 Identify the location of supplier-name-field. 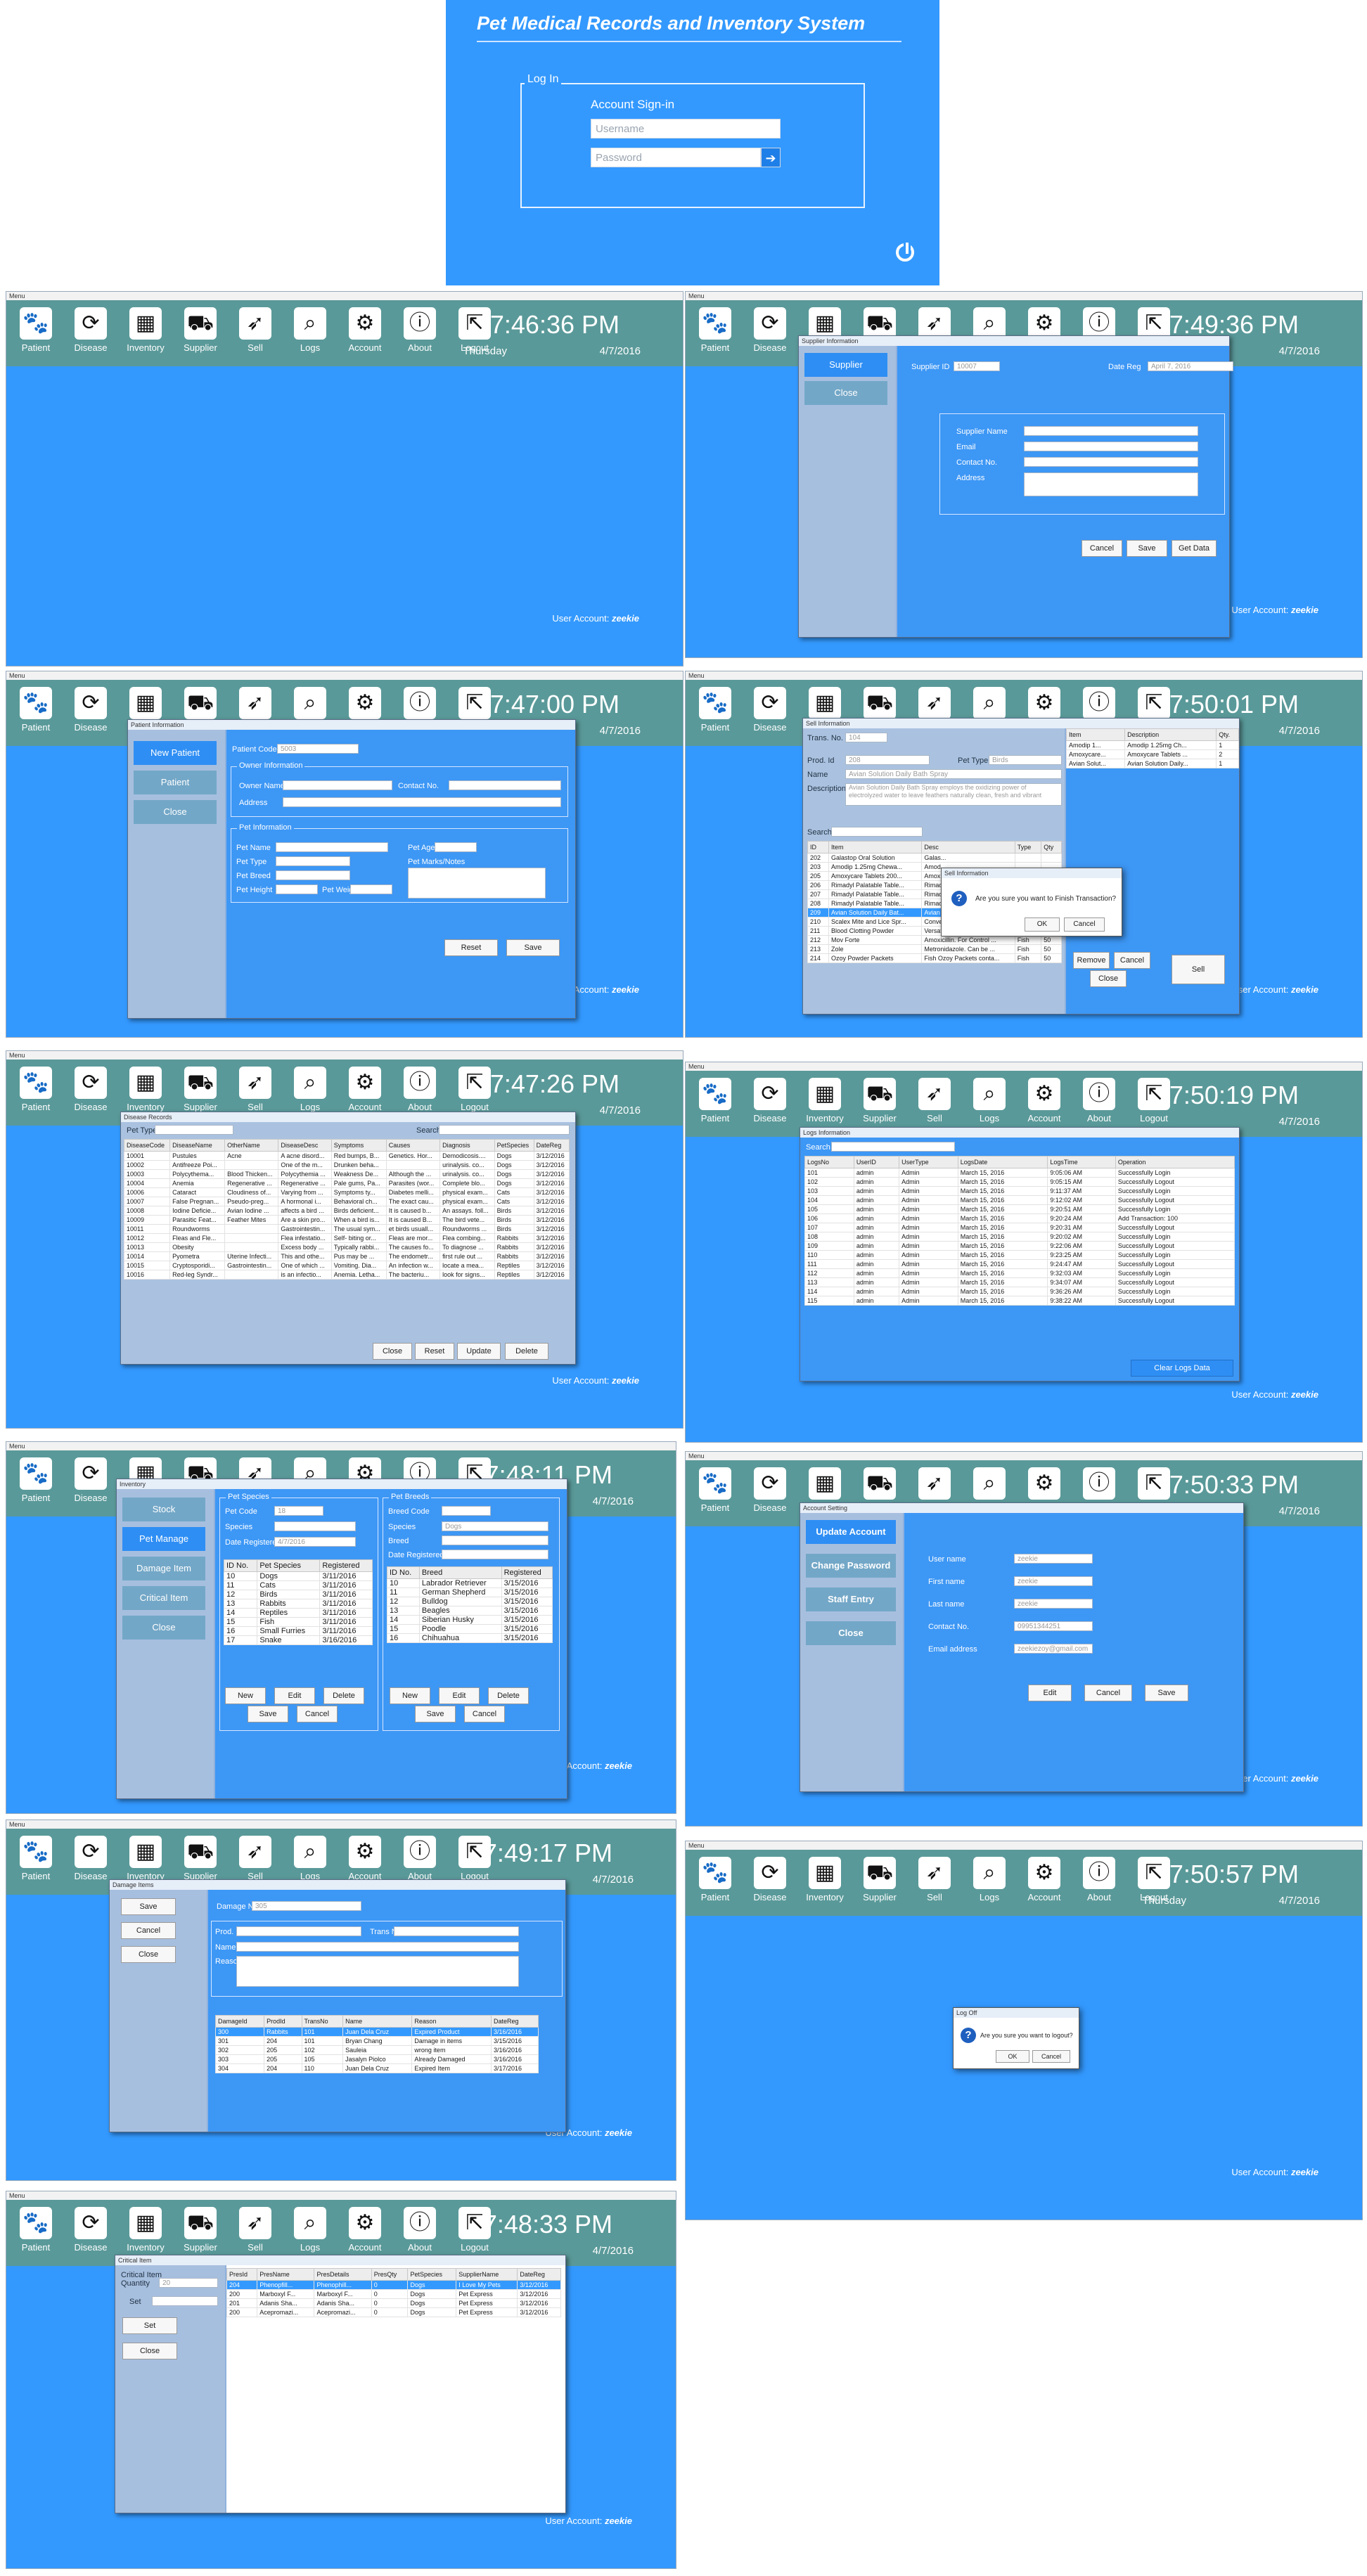
(1111, 431).